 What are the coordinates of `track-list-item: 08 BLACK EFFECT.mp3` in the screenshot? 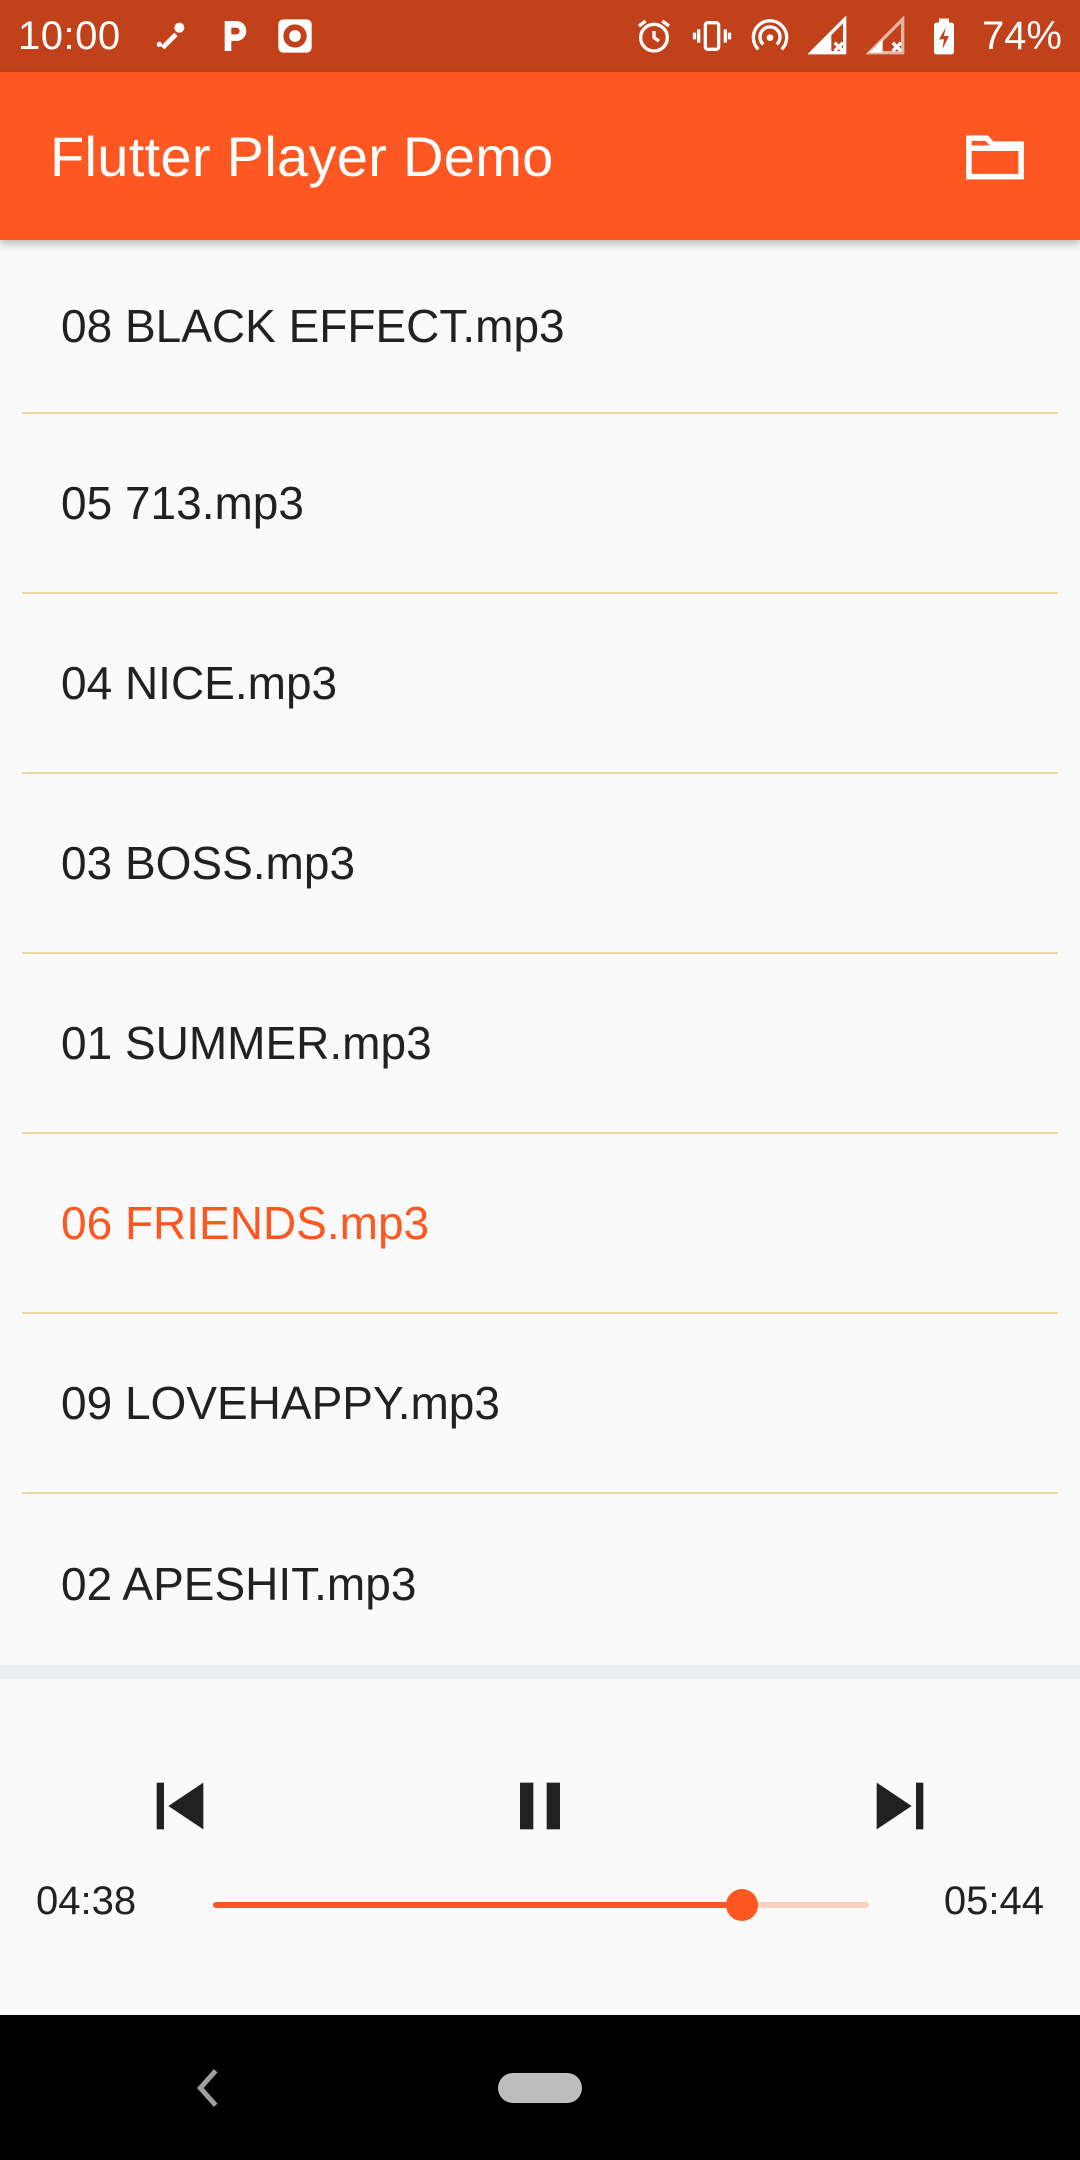 It's located at (540, 327).